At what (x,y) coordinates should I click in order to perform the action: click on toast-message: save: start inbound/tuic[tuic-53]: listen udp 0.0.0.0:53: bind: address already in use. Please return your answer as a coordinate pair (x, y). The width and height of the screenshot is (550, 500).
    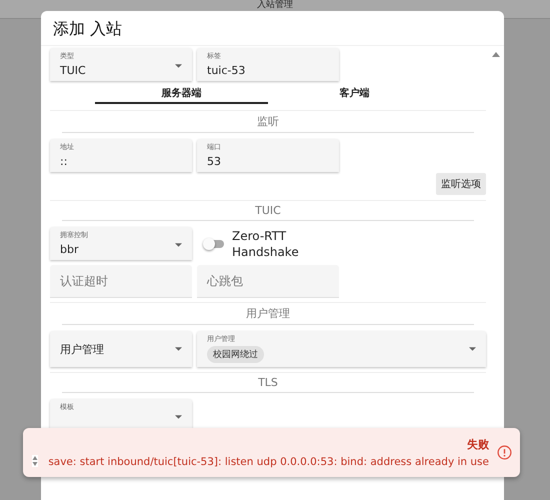
    Looking at the image, I should click on (268, 462).